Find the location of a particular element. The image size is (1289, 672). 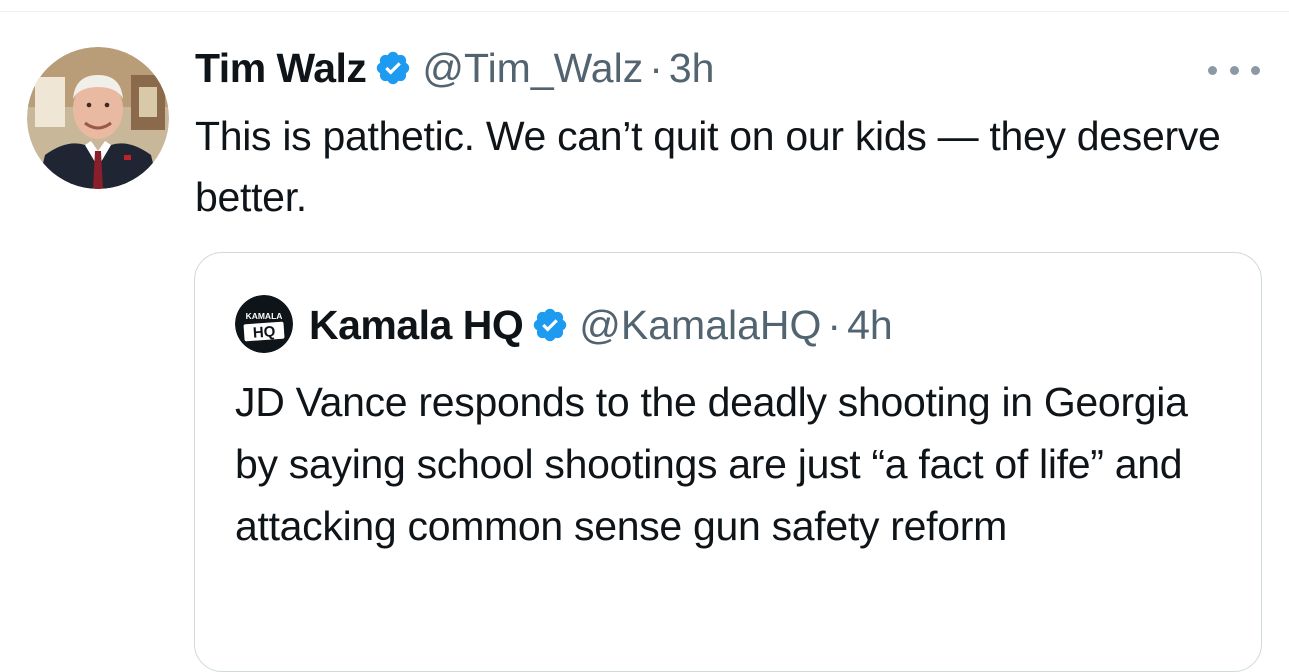

quote-timestamp: 4h is located at coordinates (870, 325).